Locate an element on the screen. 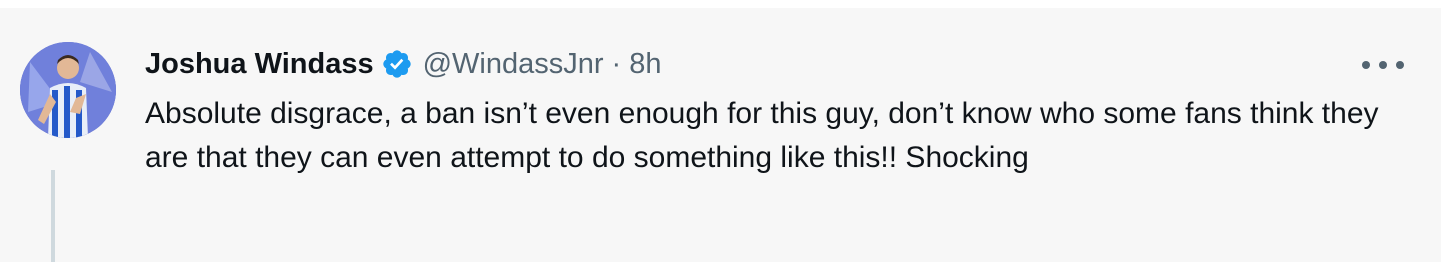 This screenshot has height=262, width=1453. profile-photo is located at coordinates (68, 90).